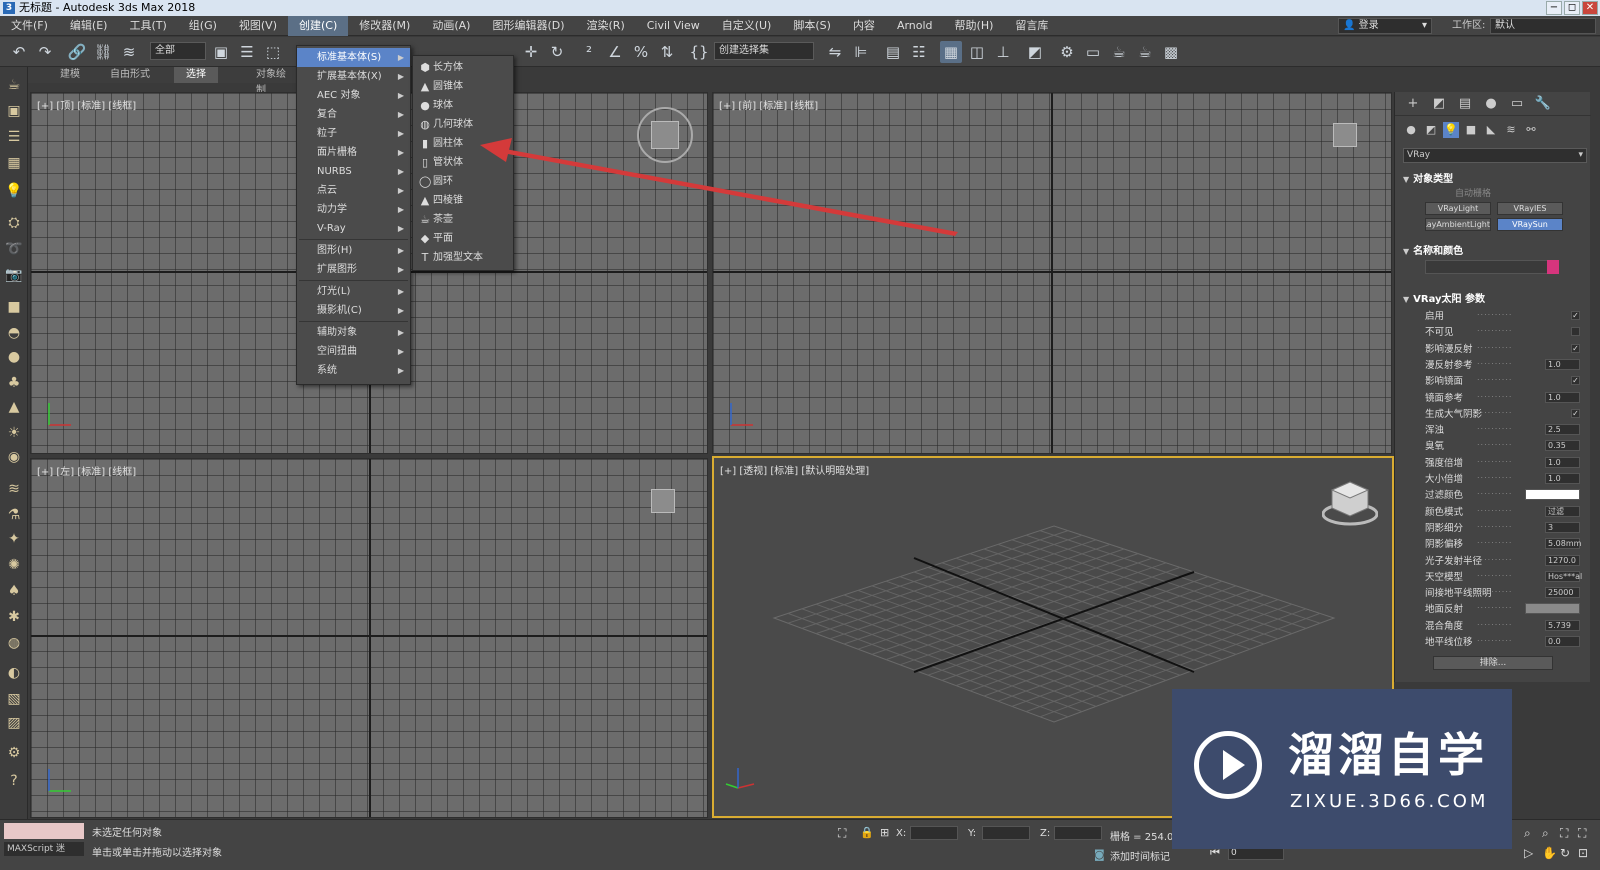 Image resolution: width=1600 pixels, height=870 pixels. Describe the element at coordinates (1572, 8) in the screenshot. I see `maximize-button: ◻` at that location.